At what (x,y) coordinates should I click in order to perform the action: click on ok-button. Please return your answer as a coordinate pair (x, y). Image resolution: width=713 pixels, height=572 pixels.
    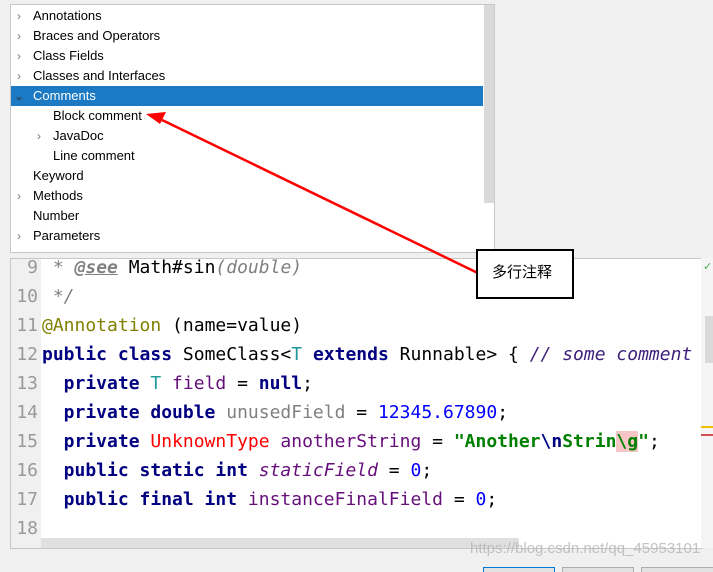
    Looking at the image, I should click on (519, 569).